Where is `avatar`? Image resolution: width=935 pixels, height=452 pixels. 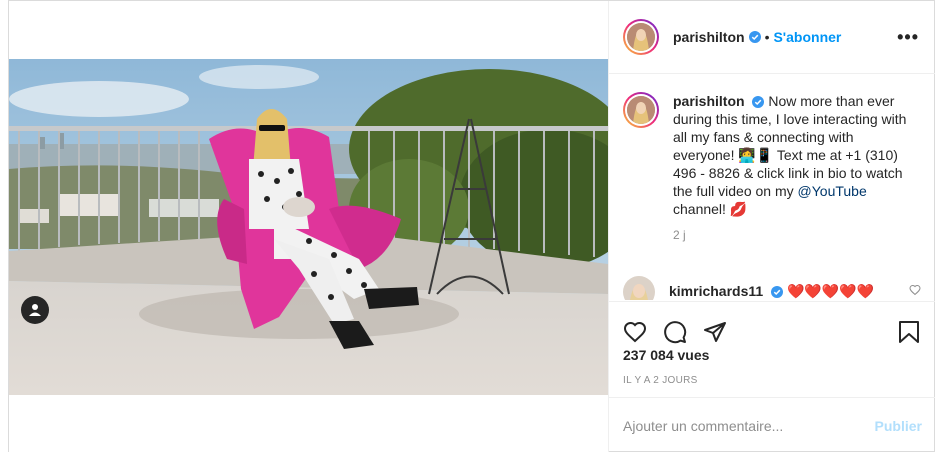
avatar is located at coordinates (641, 37).